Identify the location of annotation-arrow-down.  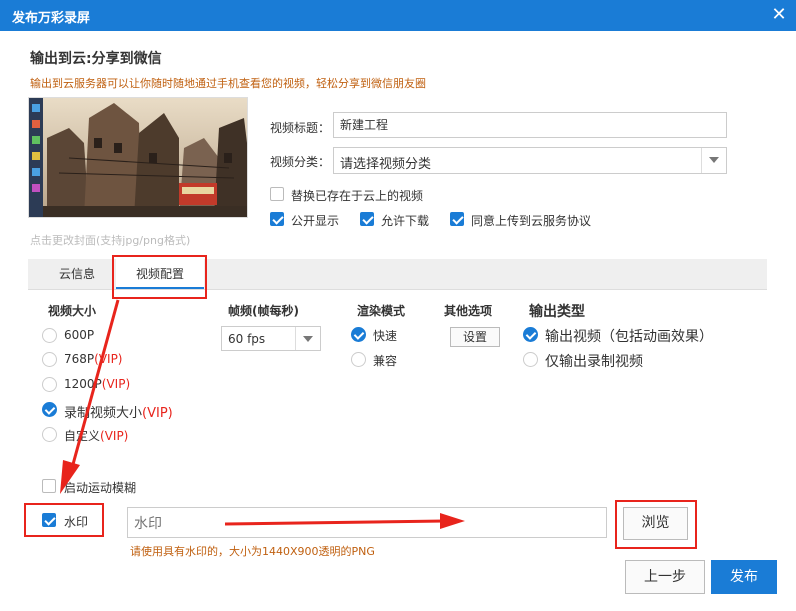
(90, 396).